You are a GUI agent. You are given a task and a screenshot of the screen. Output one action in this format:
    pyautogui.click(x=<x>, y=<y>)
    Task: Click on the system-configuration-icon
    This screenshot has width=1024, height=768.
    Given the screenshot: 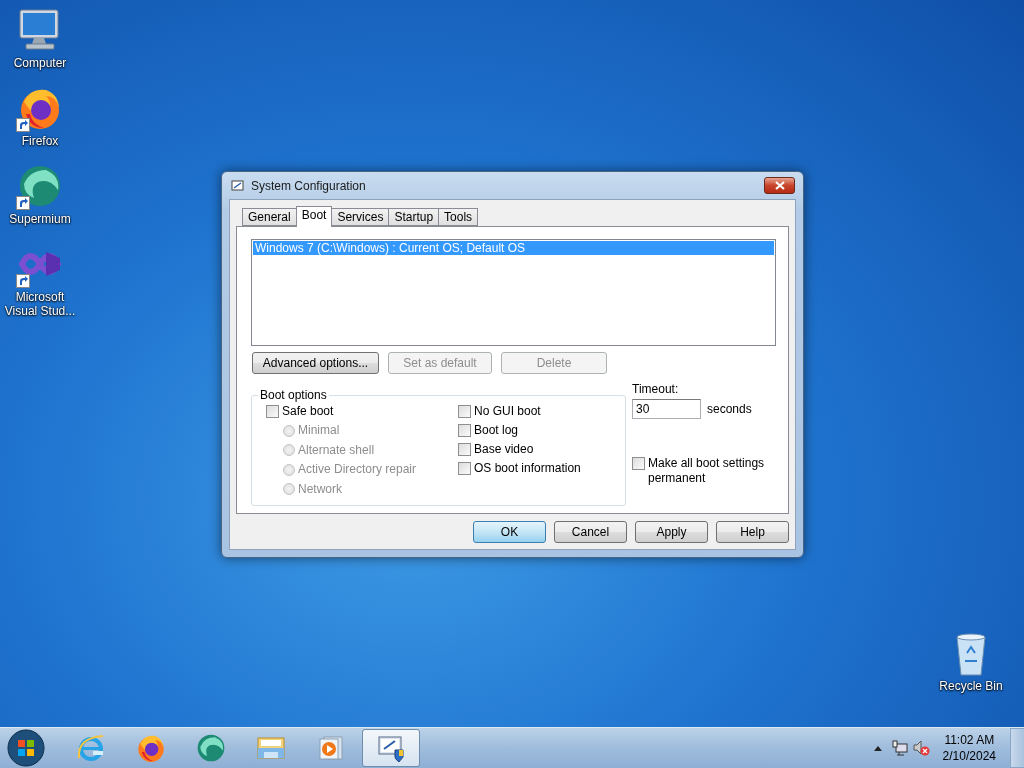 What is the action you would take?
    pyautogui.click(x=238, y=185)
    